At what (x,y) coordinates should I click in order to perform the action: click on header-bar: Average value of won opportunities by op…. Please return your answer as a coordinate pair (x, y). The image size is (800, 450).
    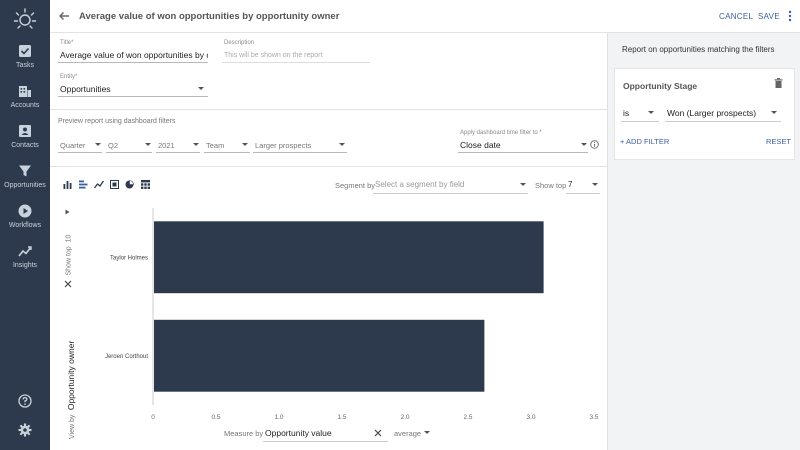
    Looking at the image, I should click on (425, 16).